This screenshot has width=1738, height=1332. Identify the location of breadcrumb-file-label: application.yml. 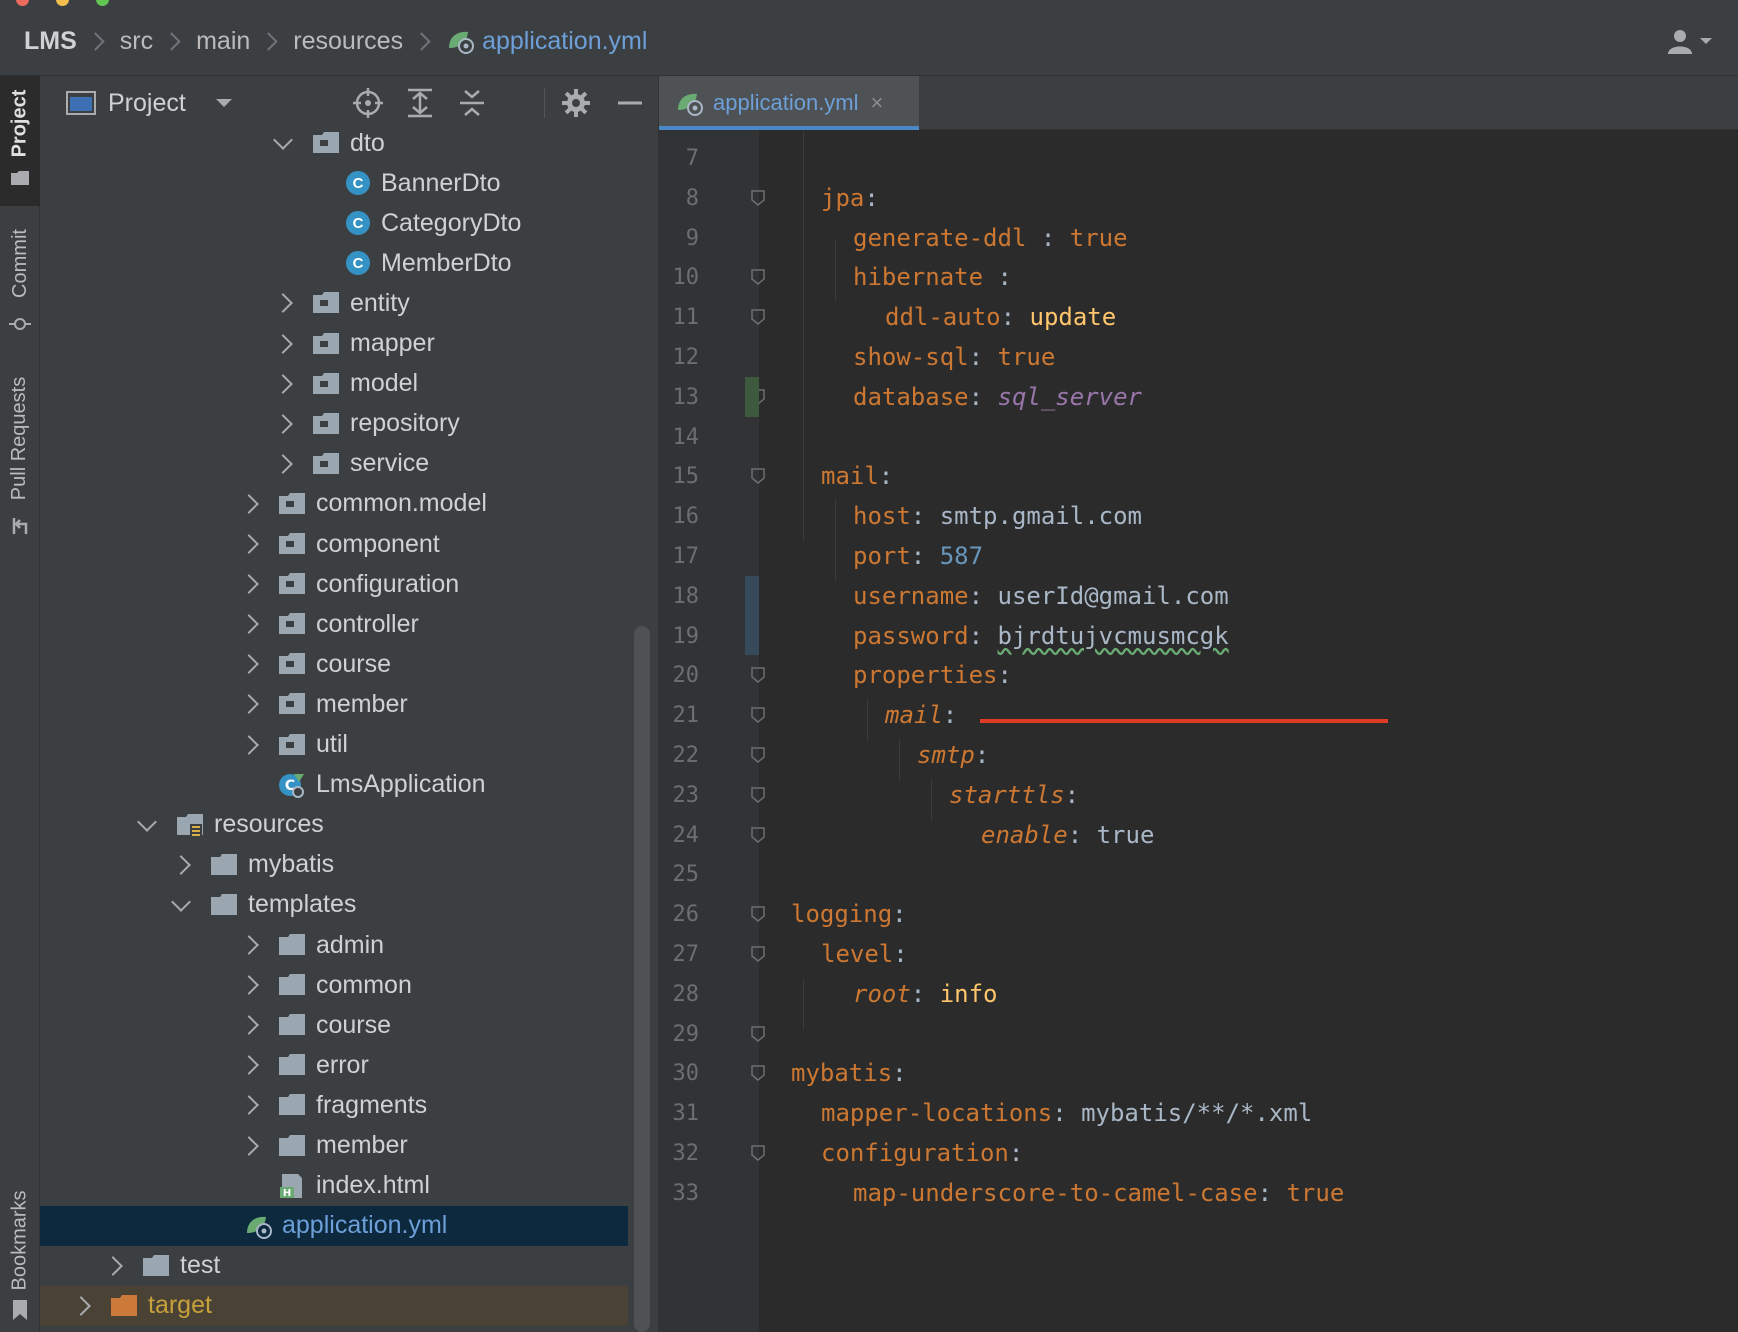
(565, 40).